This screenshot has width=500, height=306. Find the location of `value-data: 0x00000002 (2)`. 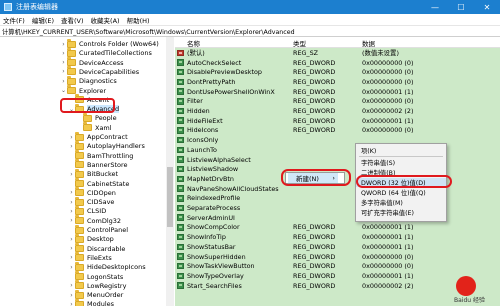

value-data: 0x00000002 (2) is located at coordinates (388, 285).